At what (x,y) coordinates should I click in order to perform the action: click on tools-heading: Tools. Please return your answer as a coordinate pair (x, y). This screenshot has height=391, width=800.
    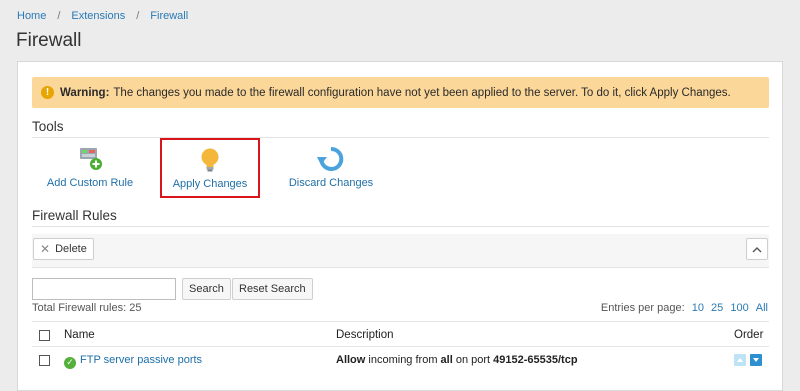
    Looking at the image, I should click on (48, 126).